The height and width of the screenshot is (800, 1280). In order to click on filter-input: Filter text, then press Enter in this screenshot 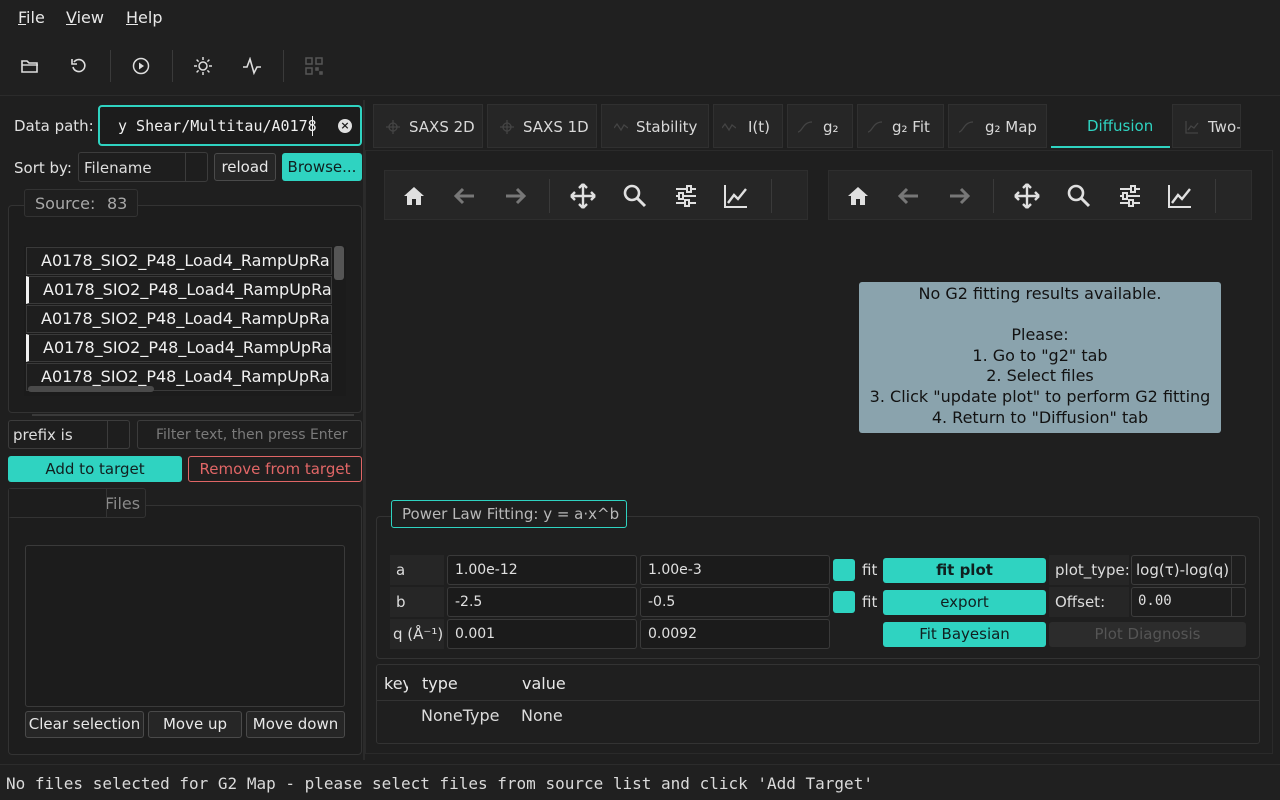, I will do `click(249, 434)`.